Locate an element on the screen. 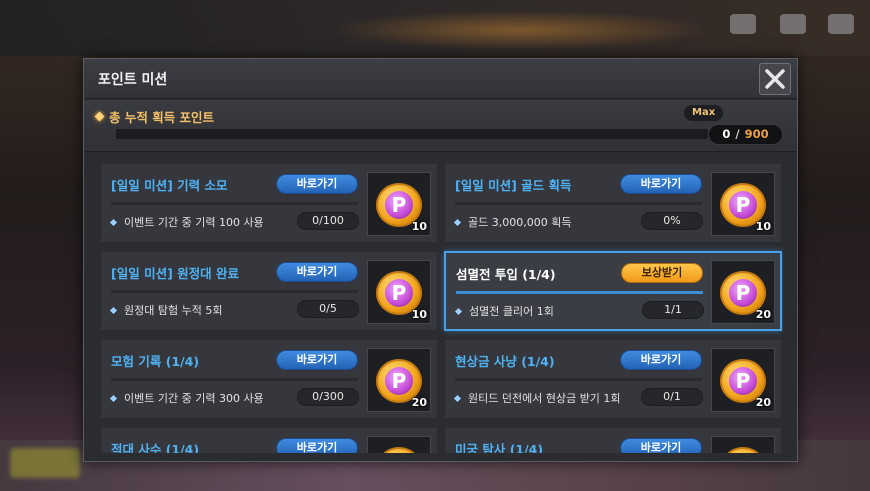  total-points-heading: 총 누적 획득 포인트 is located at coordinates (154, 116).